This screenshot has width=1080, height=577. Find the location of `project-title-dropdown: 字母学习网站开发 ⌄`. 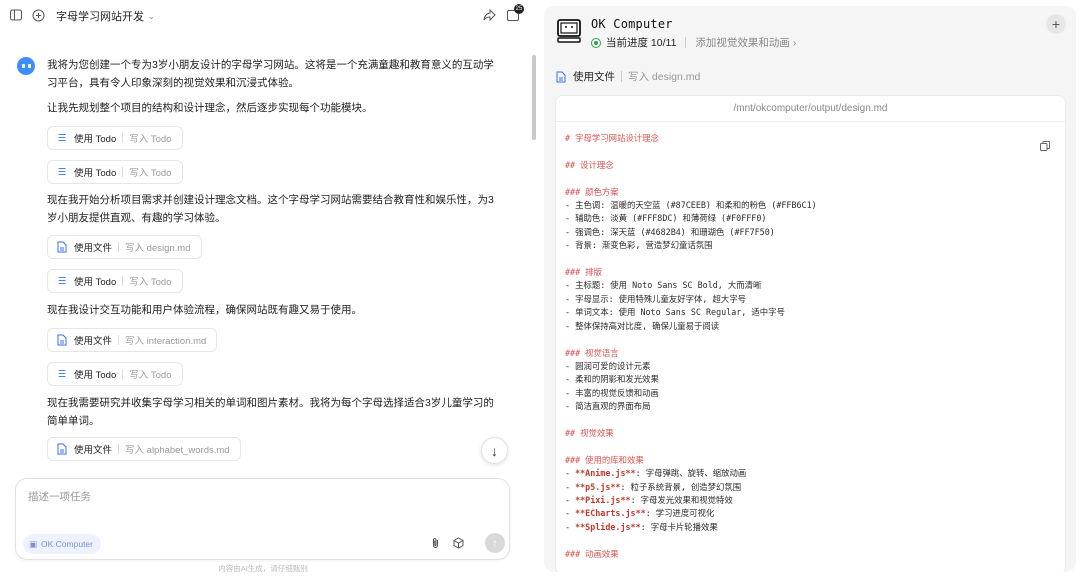

project-title-dropdown: 字母学习网站开发 ⌄ is located at coordinates (105, 16).